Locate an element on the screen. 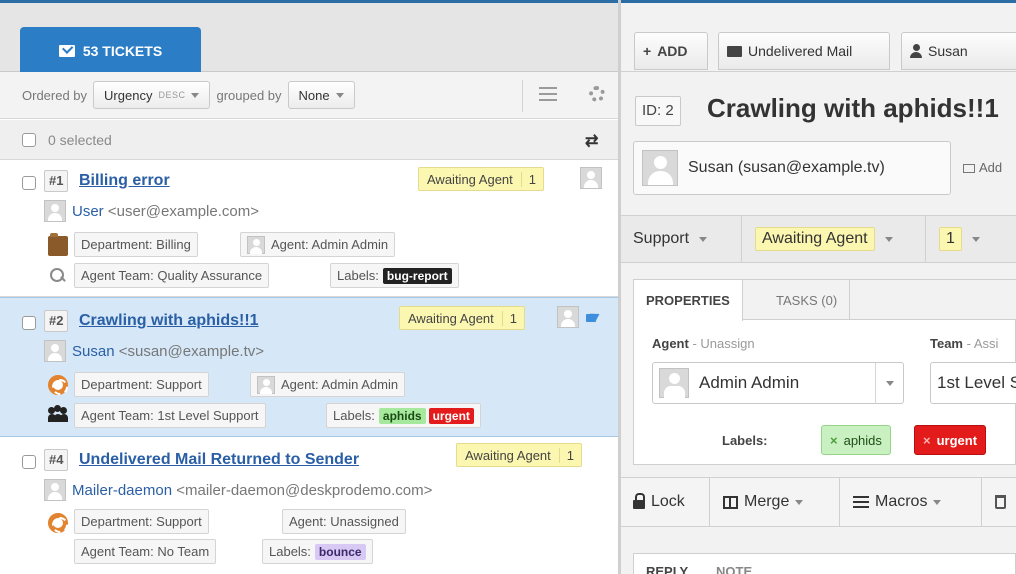 The width and height of the screenshot is (1016, 574). macros-icon is located at coordinates (861, 502).